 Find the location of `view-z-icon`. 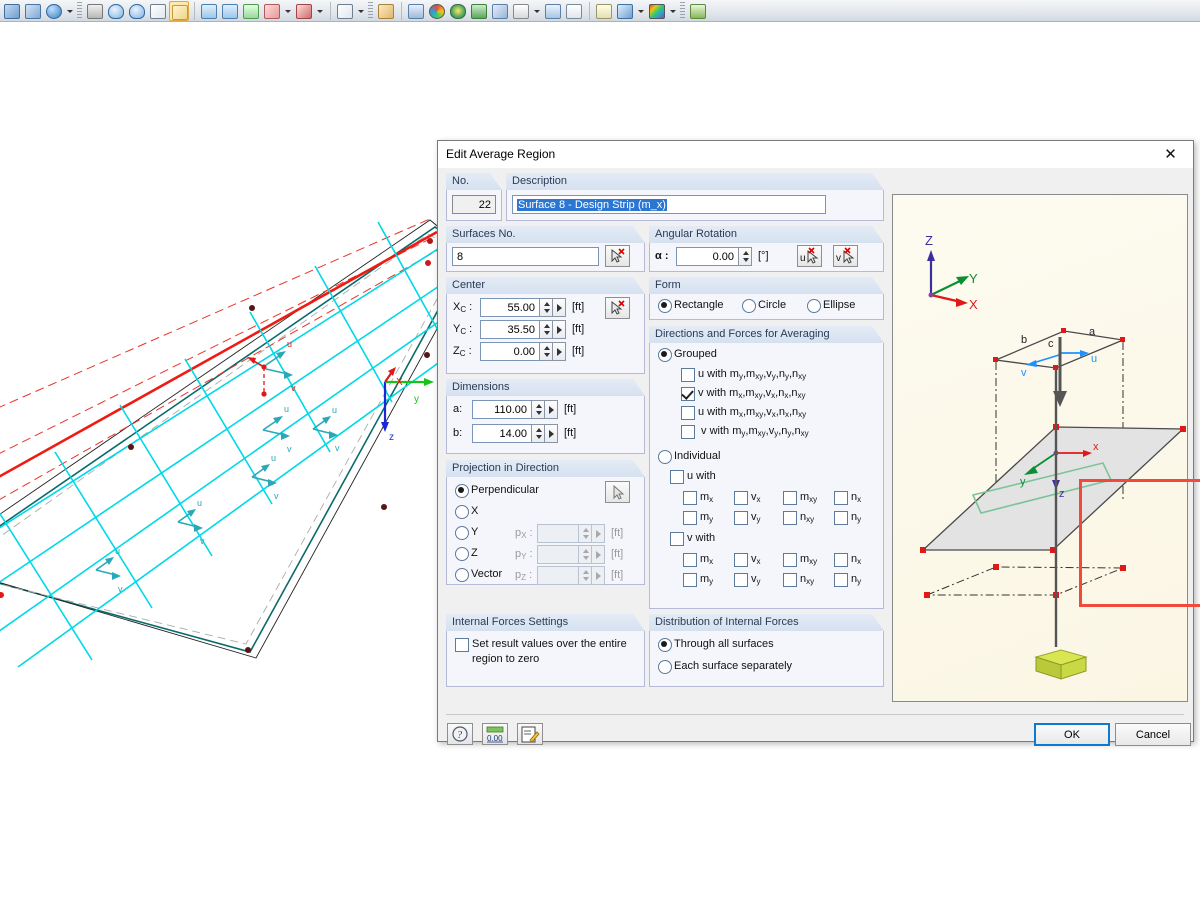

view-z-icon is located at coordinates (251, 11).